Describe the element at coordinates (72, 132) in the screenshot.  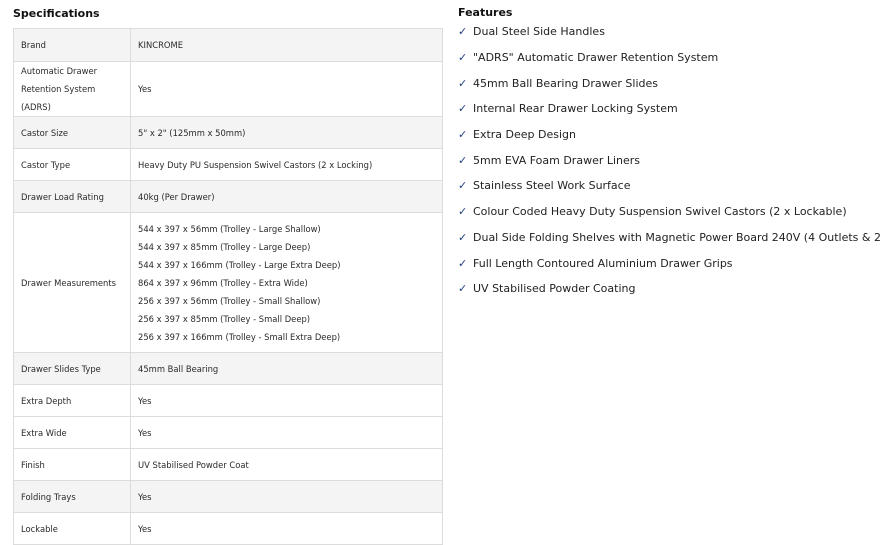
I see `spec-label: Castor Size` at that location.